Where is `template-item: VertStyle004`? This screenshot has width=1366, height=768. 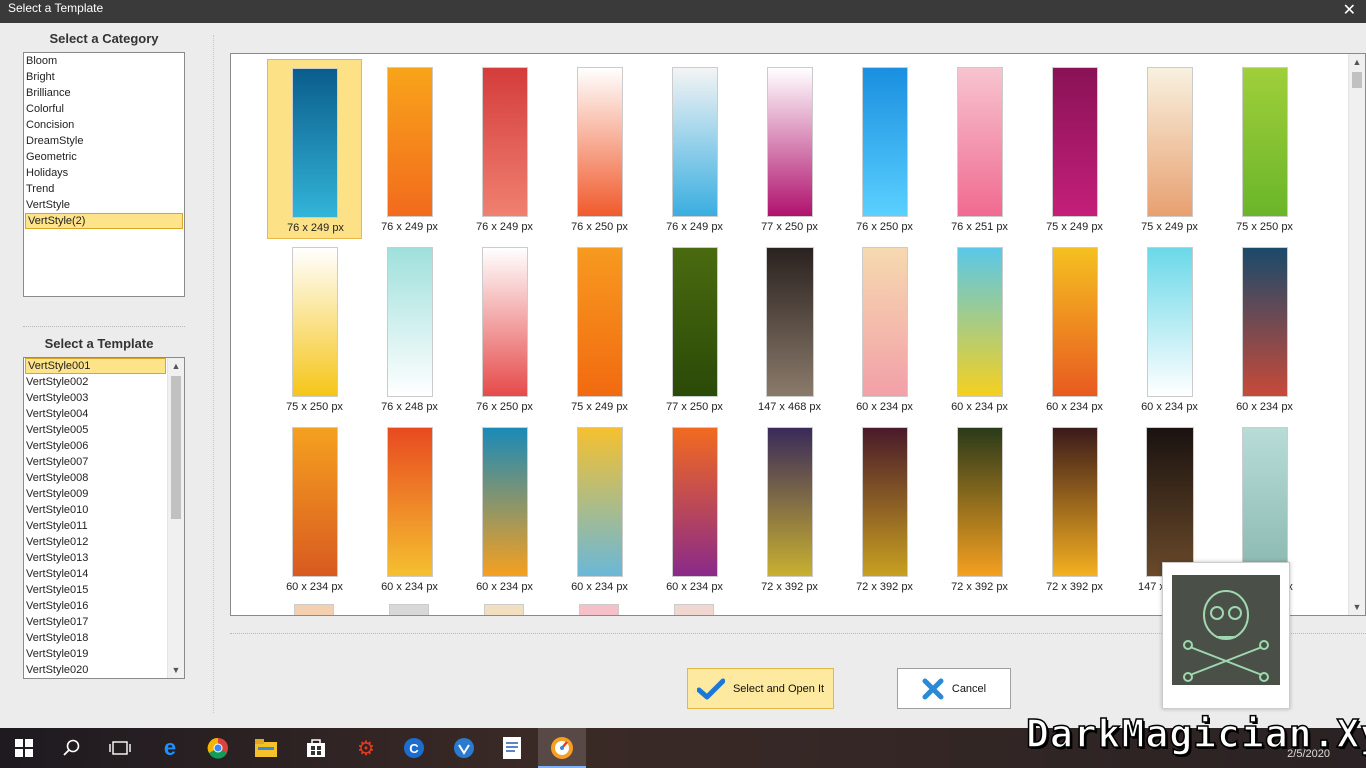
template-item: VertStyle004 is located at coordinates (95, 414).